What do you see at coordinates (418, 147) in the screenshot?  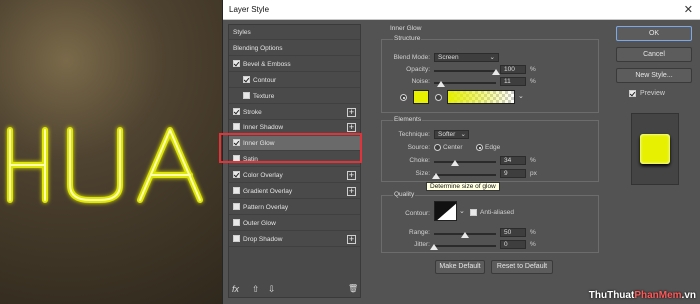 I see `source-label: Source:` at bounding box center [418, 147].